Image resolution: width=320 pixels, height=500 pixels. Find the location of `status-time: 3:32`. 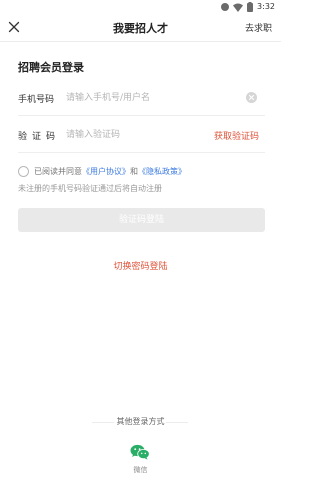

status-time: 3:32 is located at coordinates (266, 6).